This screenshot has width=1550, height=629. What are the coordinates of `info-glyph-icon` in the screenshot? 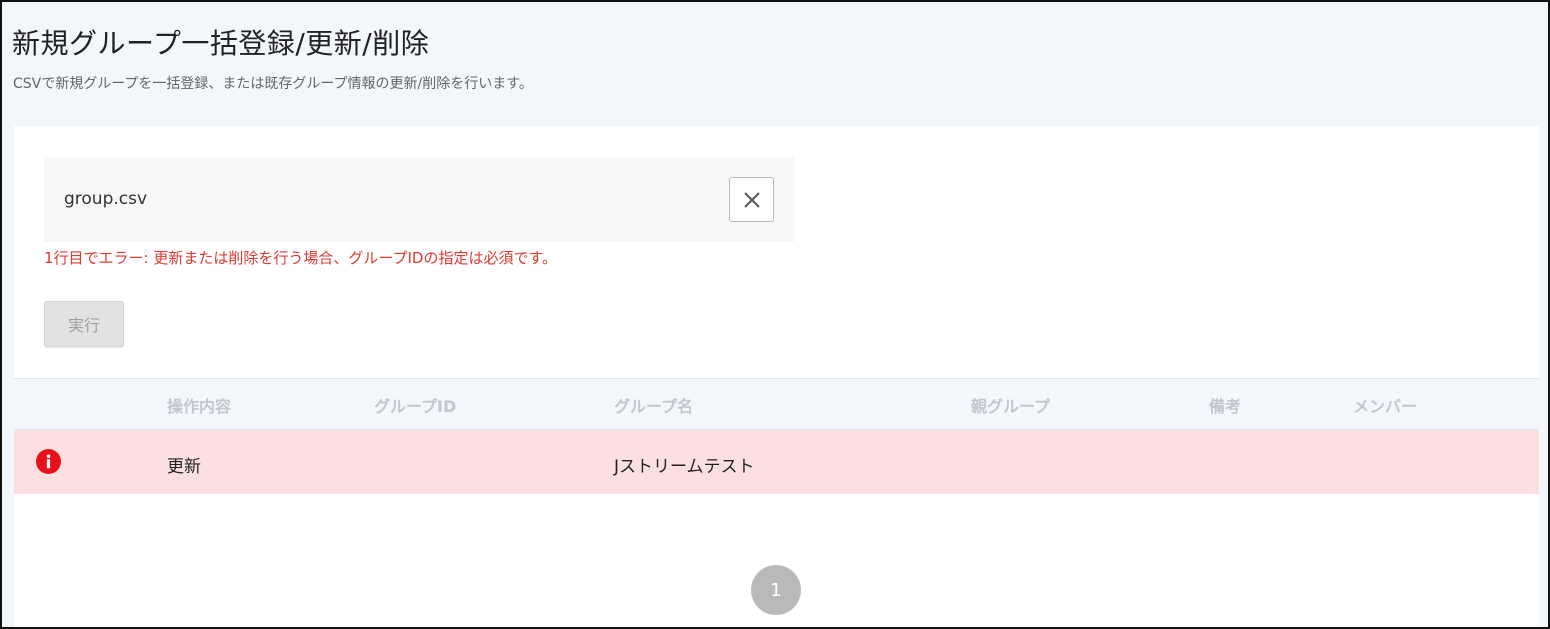 It's located at (48, 461).